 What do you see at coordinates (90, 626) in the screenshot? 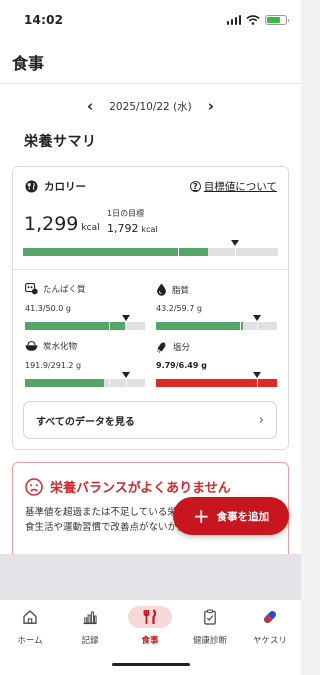
I see `tab-records: 記録` at bounding box center [90, 626].